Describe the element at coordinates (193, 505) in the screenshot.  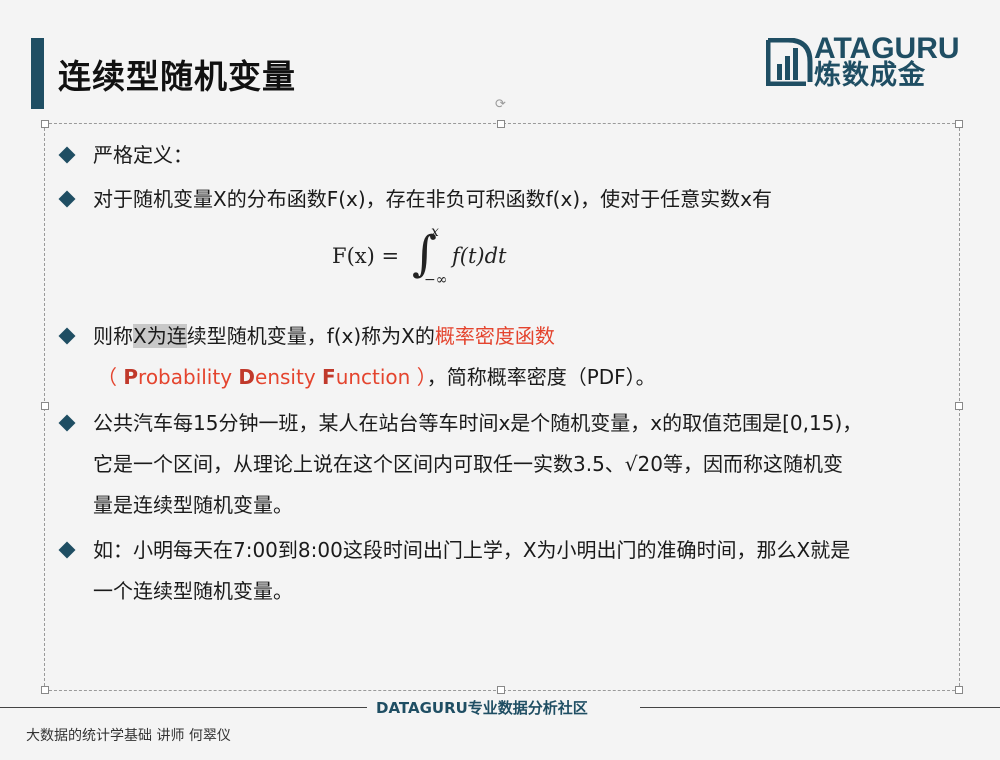
I see `bullet-text-continued: 量是连续型随机变量。` at that location.